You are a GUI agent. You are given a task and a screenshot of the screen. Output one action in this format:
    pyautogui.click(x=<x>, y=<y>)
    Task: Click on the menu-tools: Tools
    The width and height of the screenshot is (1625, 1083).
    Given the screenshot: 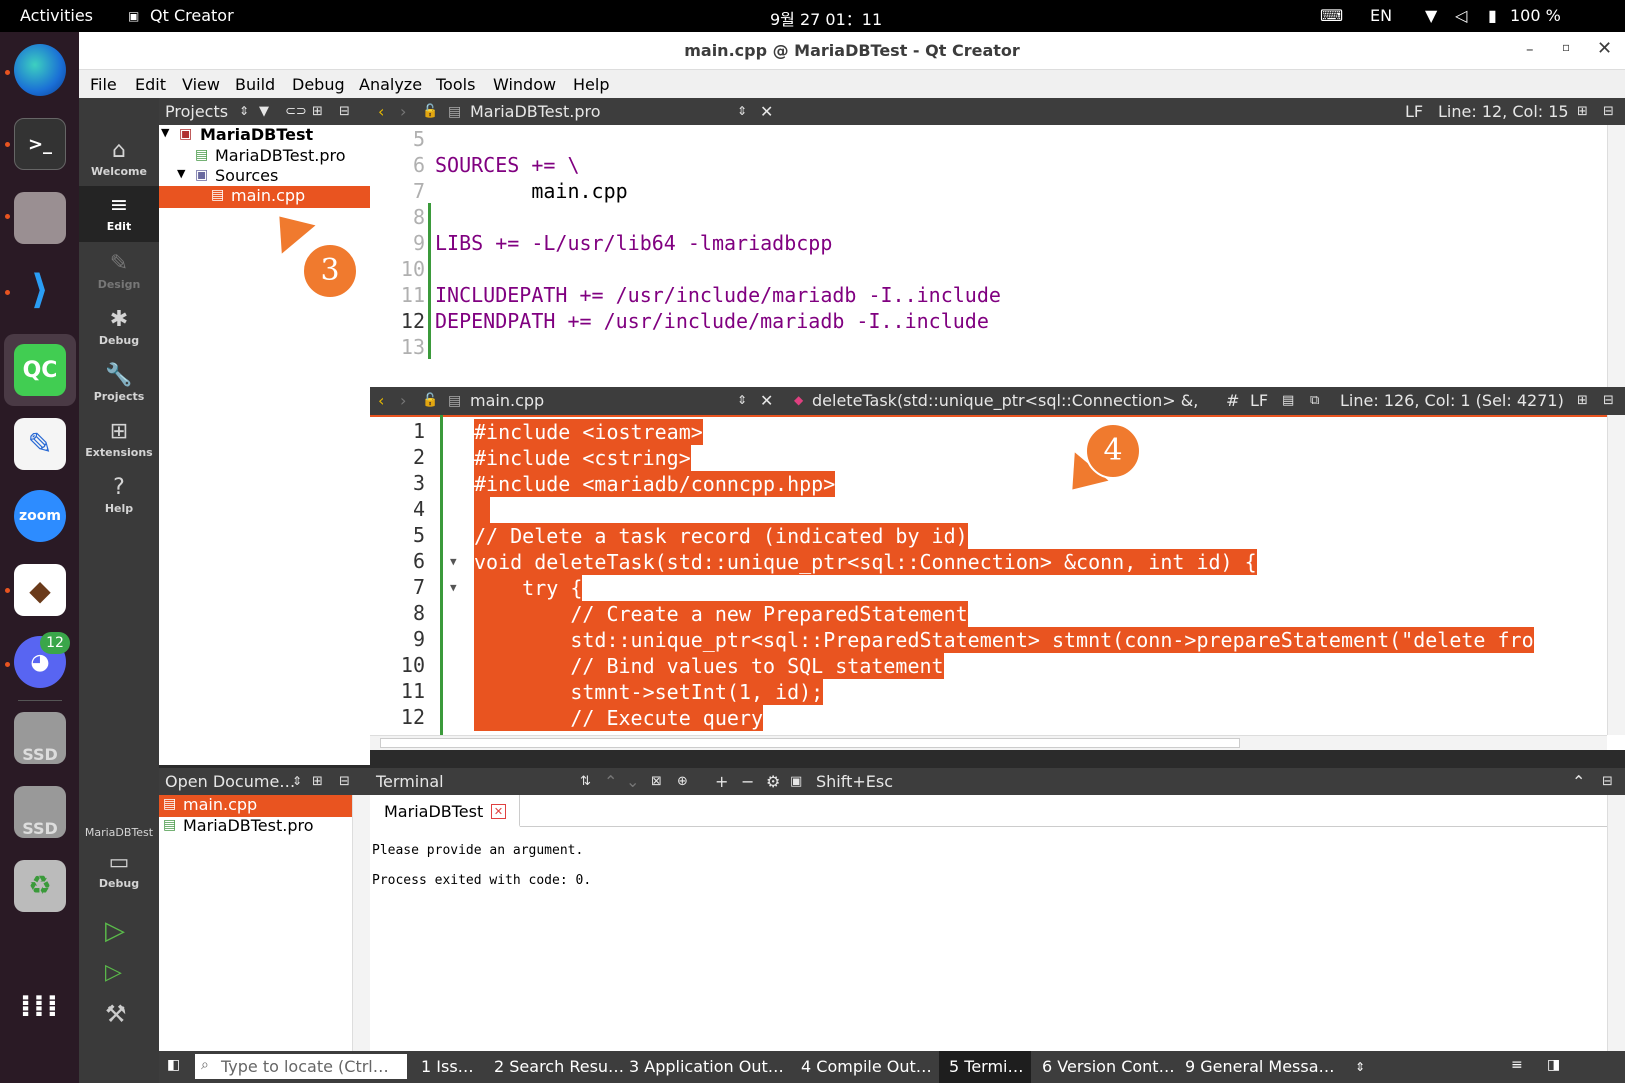 What is the action you would take?
    pyautogui.click(x=455, y=84)
    